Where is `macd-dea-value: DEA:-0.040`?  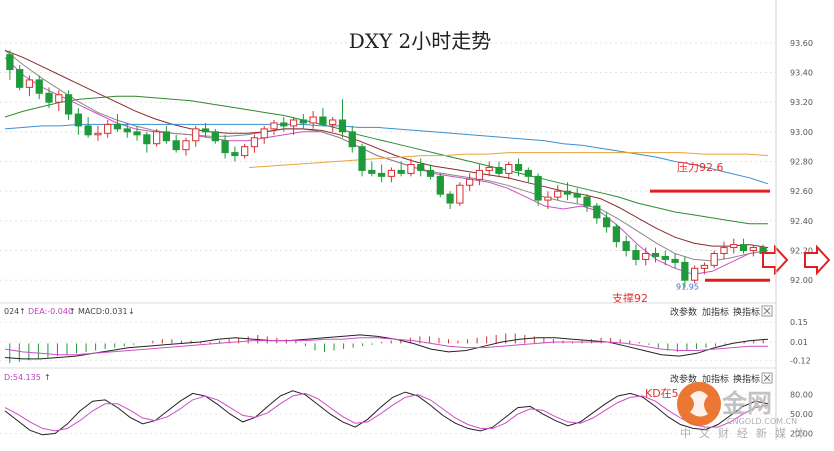 macd-dea-value: DEA:-0.040 is located at coordinates (50, 311).